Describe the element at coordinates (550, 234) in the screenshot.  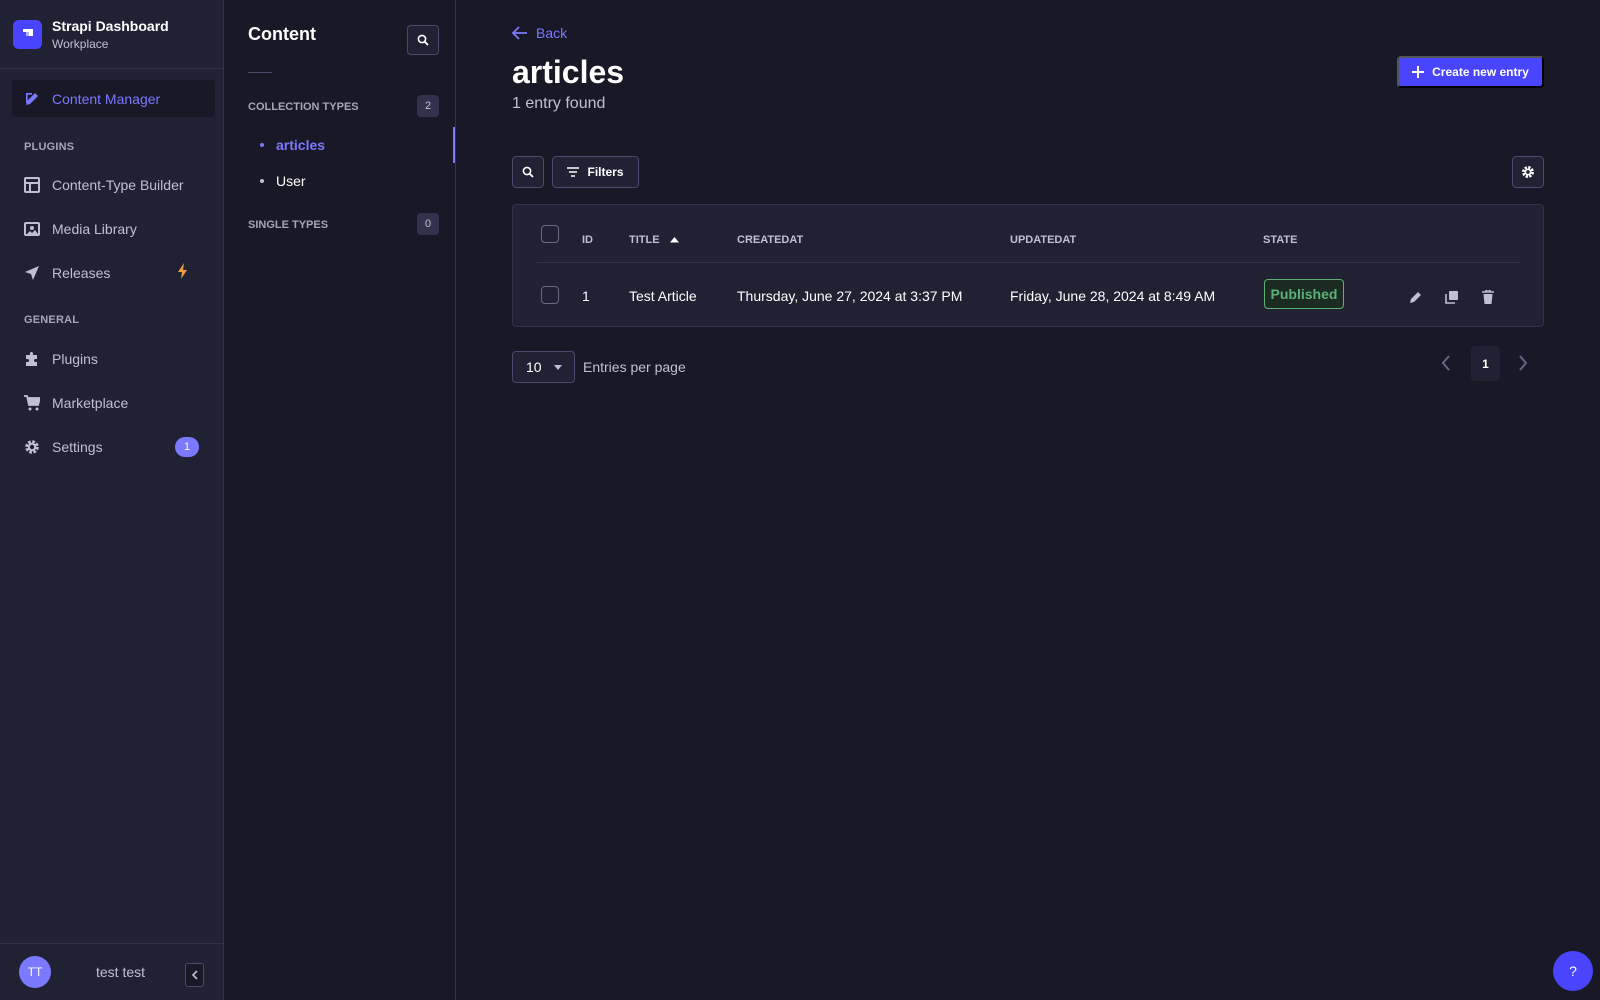
I see `select-all-checkbox` at that location.